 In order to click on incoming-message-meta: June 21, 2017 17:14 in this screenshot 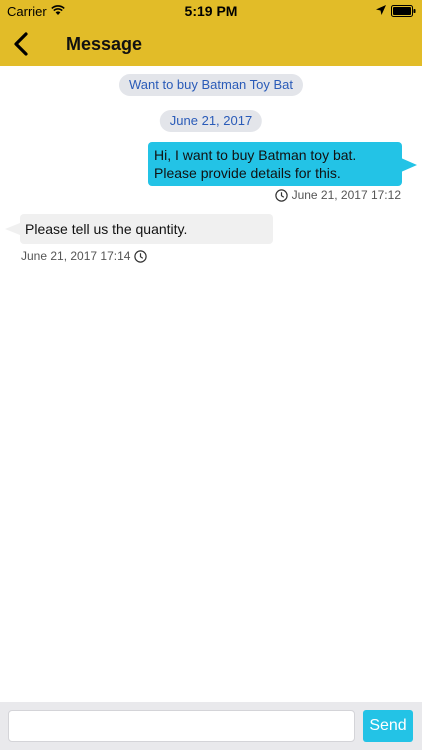, I will do `click(84, 256)`.